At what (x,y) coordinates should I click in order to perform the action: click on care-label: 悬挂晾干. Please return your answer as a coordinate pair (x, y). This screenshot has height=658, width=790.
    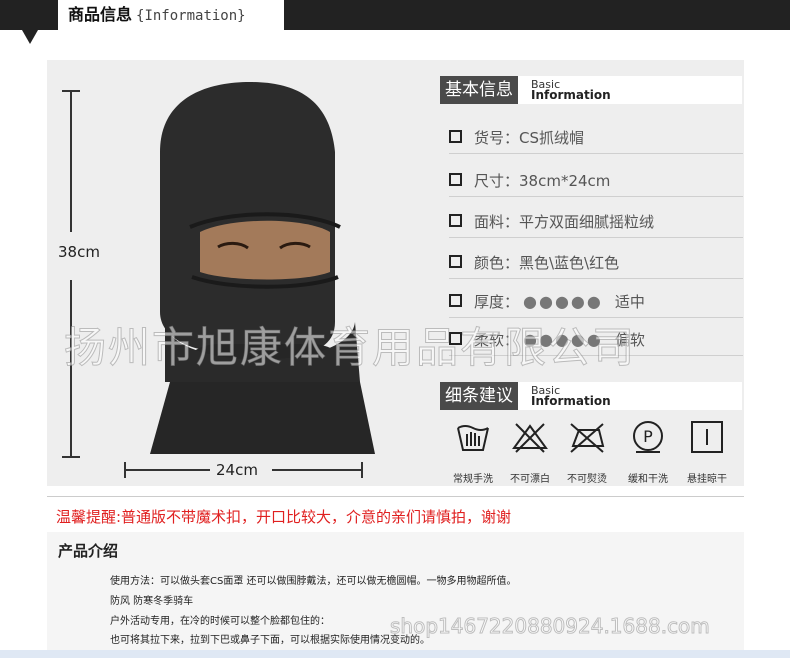
    Looking at the image, I should click on (707, 479).